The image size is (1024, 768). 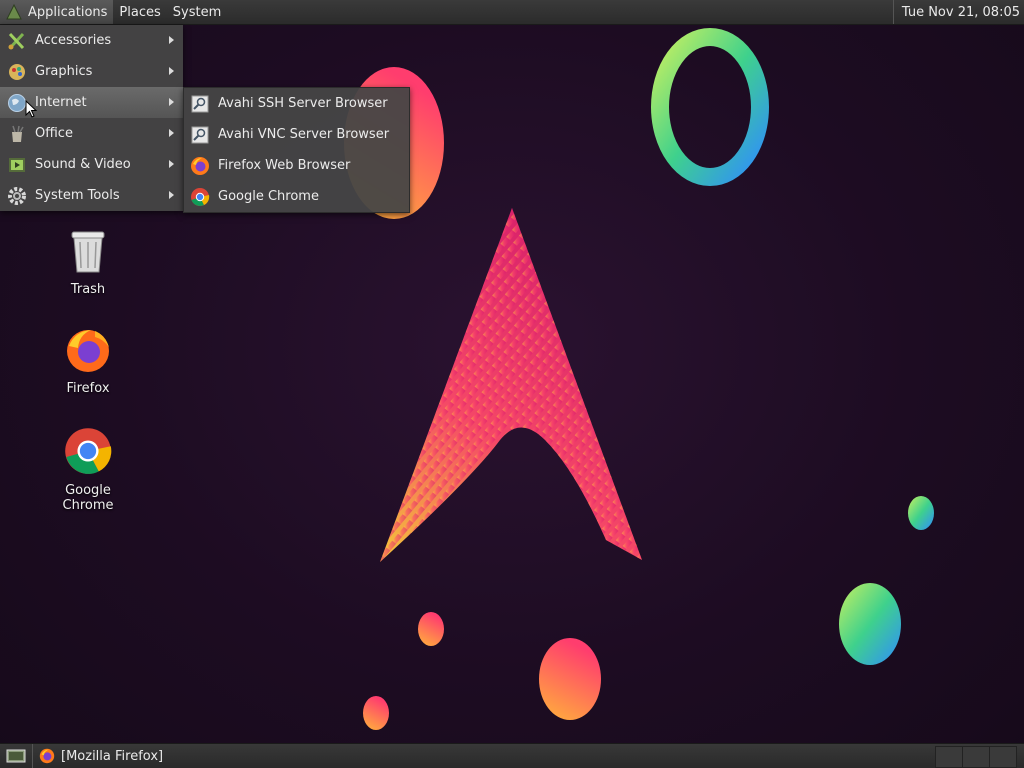 I want to click on menu-item-avahi-vnc: Avahi VNC Server Browser, so click(x=296, y=134).